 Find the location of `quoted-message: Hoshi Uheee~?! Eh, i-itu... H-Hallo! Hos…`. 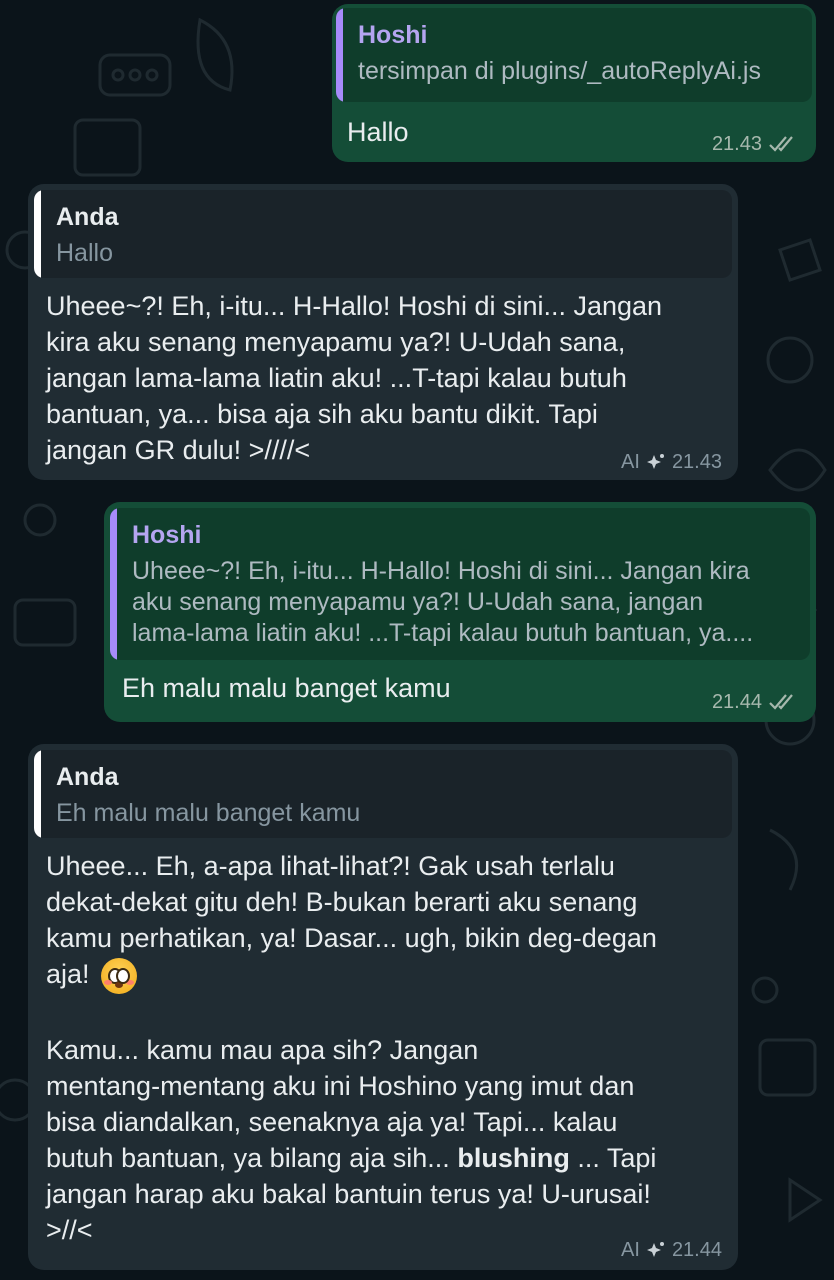

quoted-message: Hoshi Uheee~?! Eh, i-itu... H-Hallo! Hos… is located at coordinates (460, 584).